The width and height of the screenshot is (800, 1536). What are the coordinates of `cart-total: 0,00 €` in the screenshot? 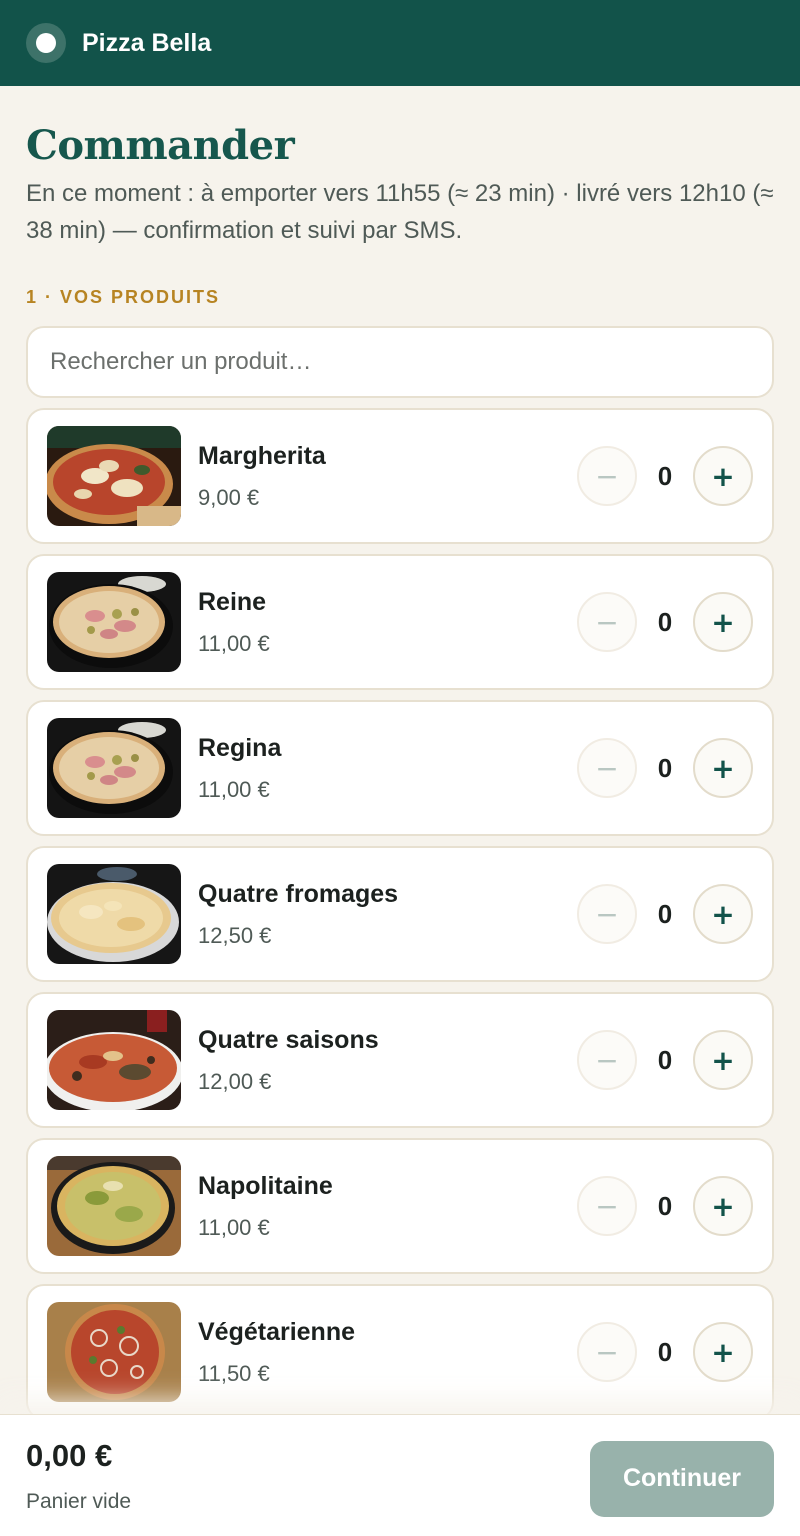 It's located at (69, 1455).